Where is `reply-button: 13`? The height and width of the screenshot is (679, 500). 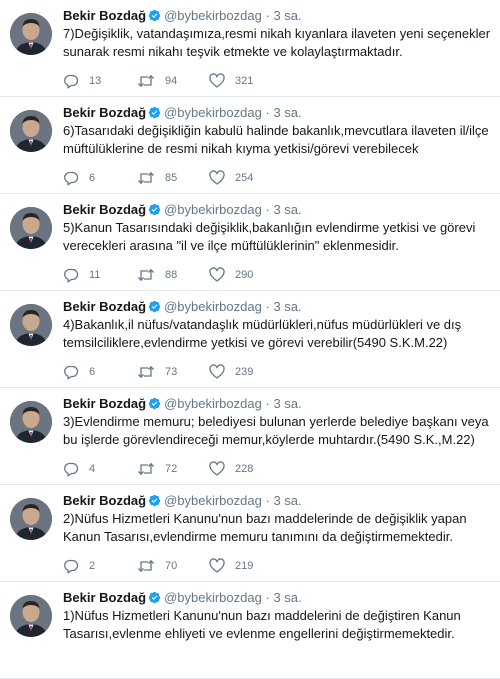
reply-button: 13 is located at coordinates (82, 81).